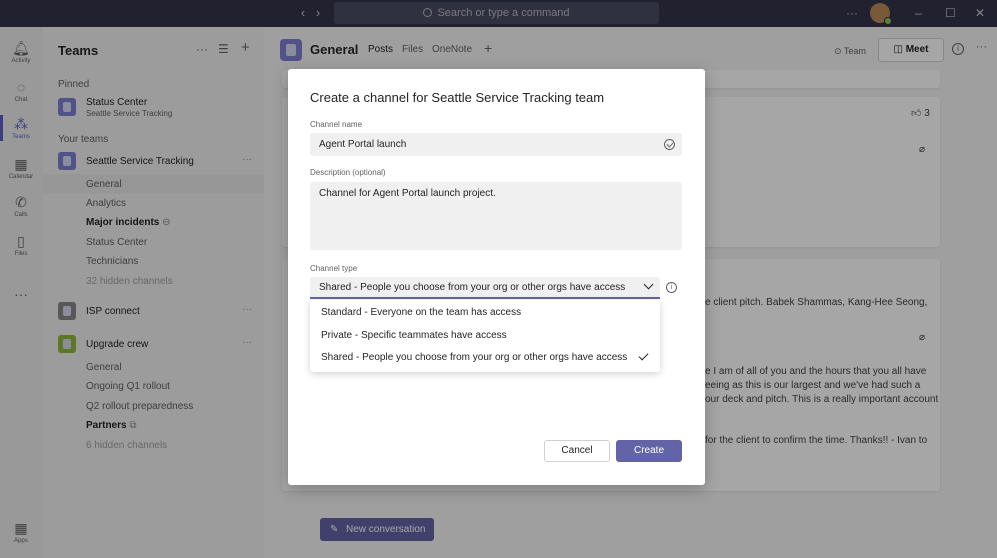 Image resolution: width=997 pixels, height=558 pixels. Describe the element at coordinates (643, 355) in the screenshot. I see `checkmark-icon` at that location.